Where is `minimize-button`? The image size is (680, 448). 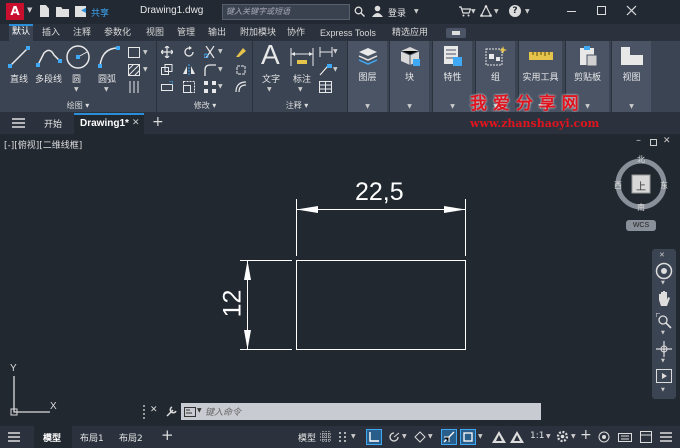
minimize-button is located at coordinates (571, 11).